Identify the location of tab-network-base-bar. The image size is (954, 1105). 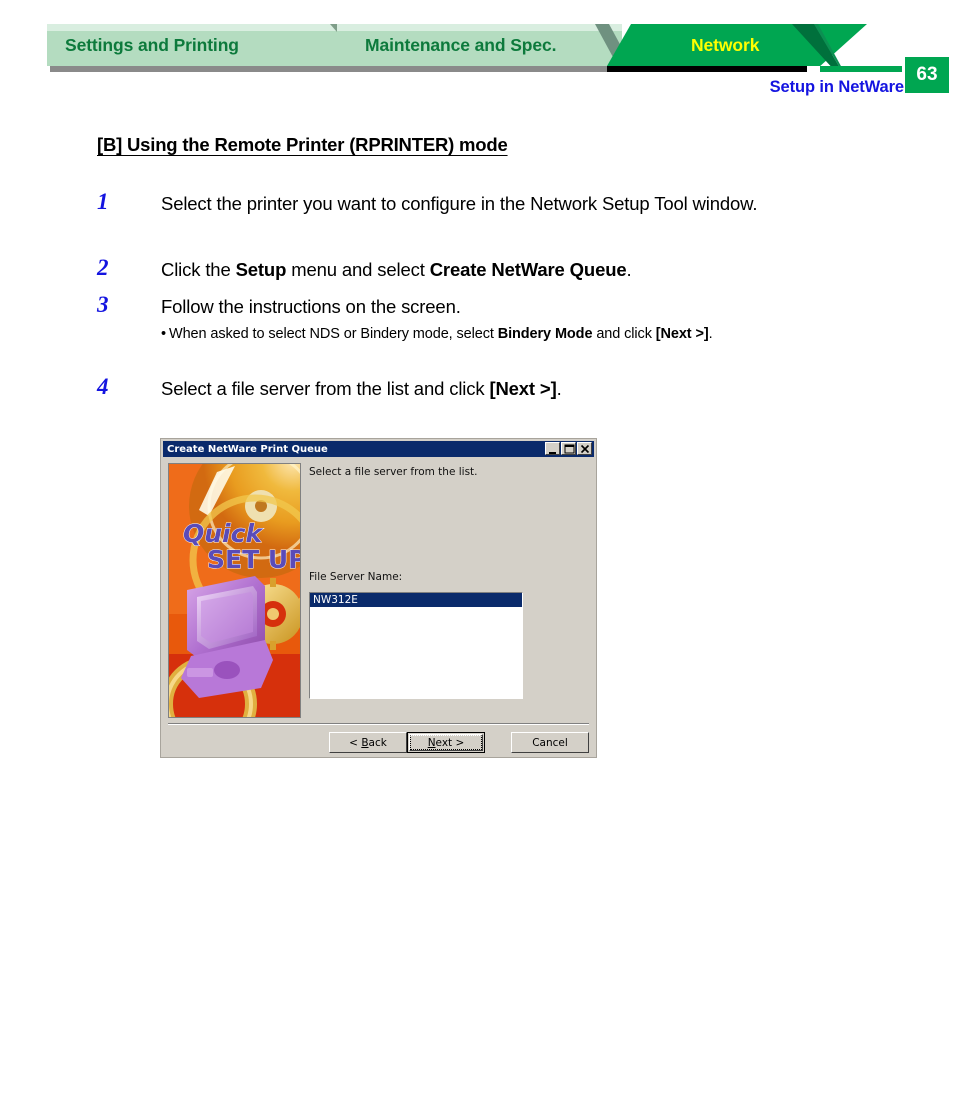
(861, 69).